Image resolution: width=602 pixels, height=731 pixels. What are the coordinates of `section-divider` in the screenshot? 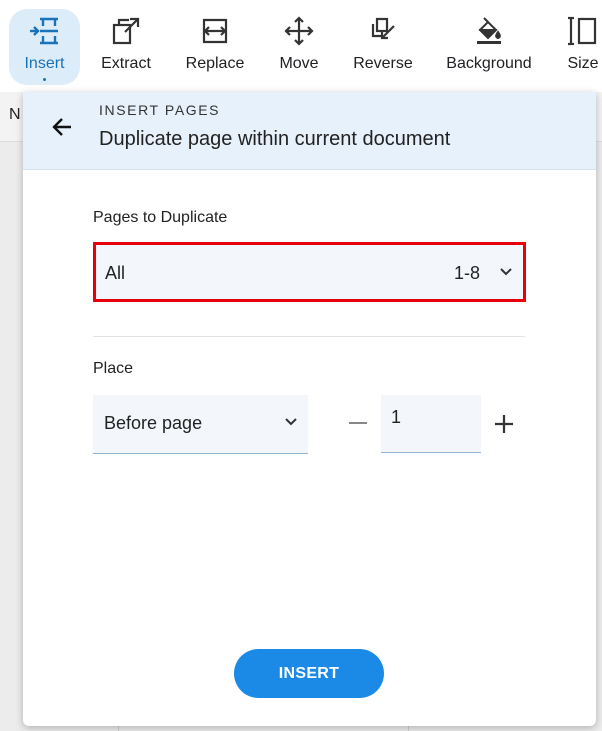 It's located at (309, 336).